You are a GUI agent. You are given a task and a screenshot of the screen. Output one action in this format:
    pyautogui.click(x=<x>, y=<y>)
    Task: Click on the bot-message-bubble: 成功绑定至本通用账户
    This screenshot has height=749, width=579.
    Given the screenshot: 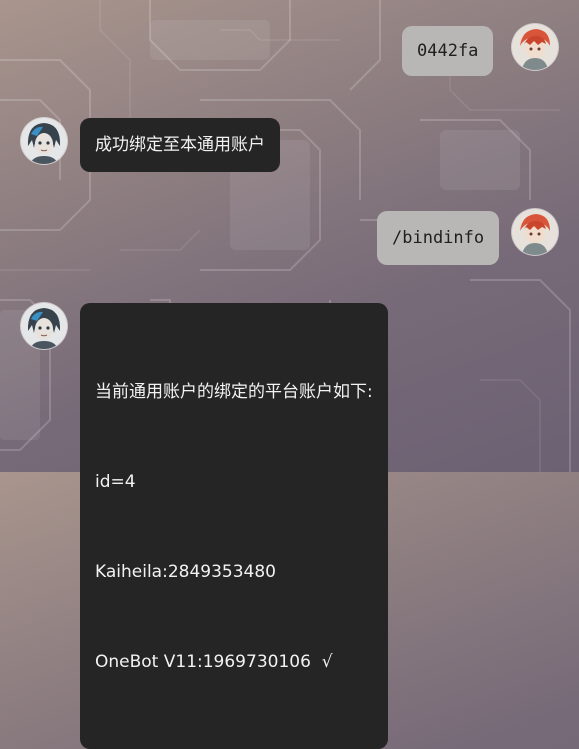 What is the action you would take?
    pyautogui.click(x=180, y=145)
    